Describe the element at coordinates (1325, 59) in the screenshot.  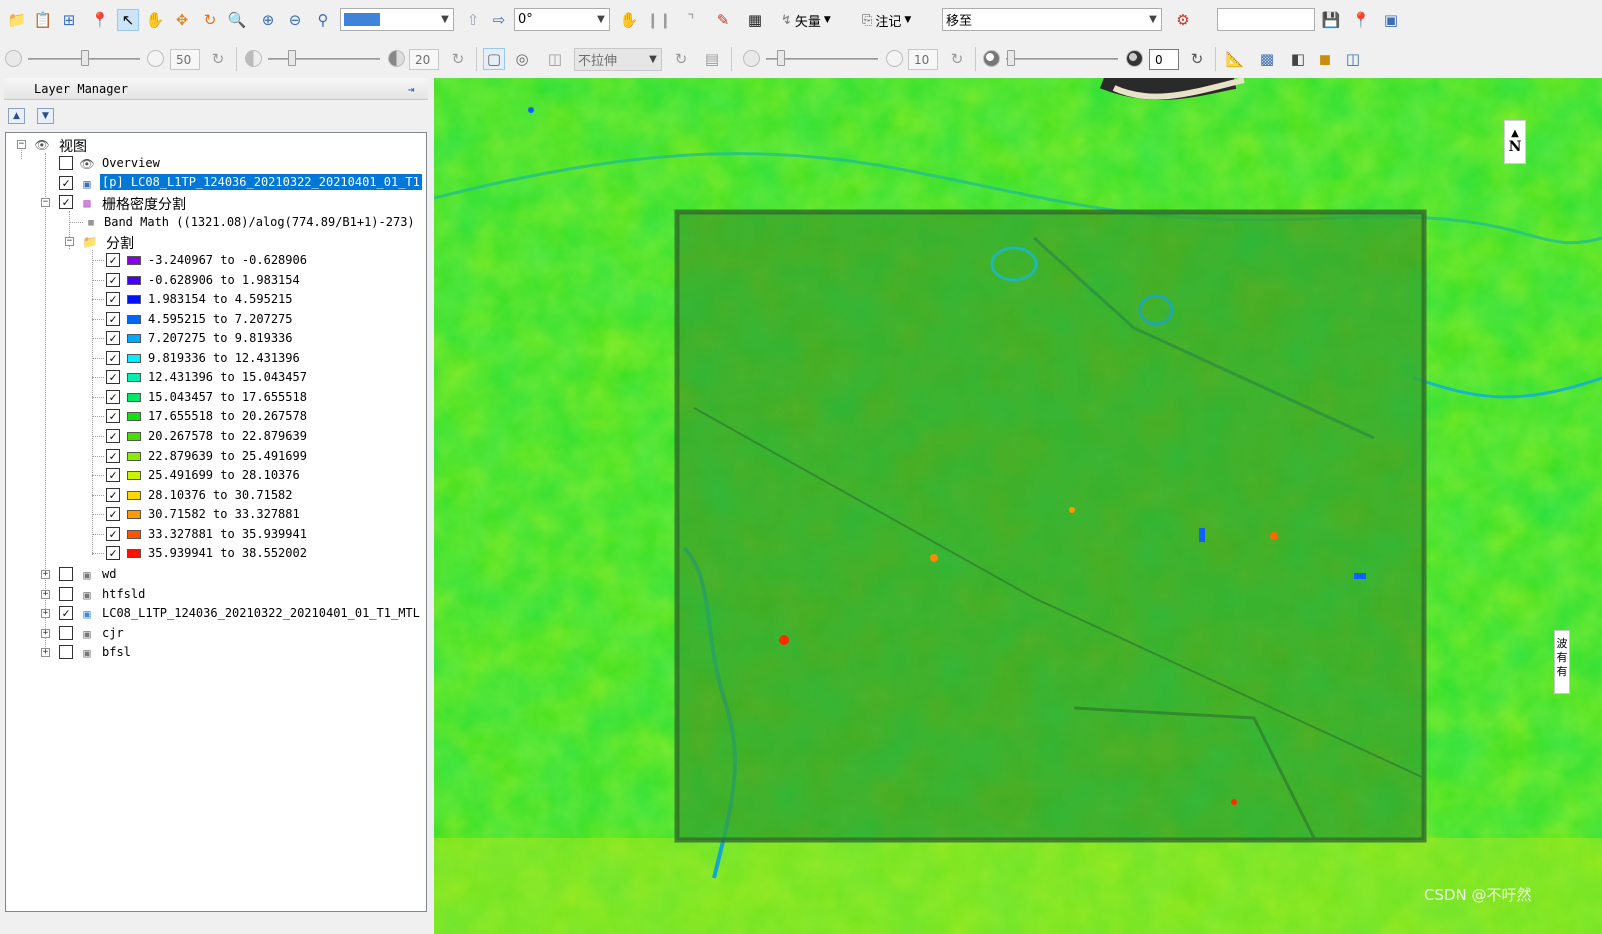
I see `blend-icon: ◼` at that location.